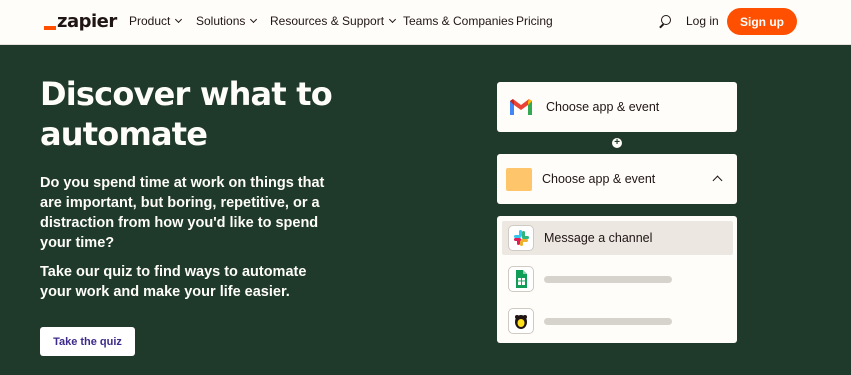  Describe the element at coordinates (598, 238) in the screenshot. I see `option-label: Message a channel` at that location.